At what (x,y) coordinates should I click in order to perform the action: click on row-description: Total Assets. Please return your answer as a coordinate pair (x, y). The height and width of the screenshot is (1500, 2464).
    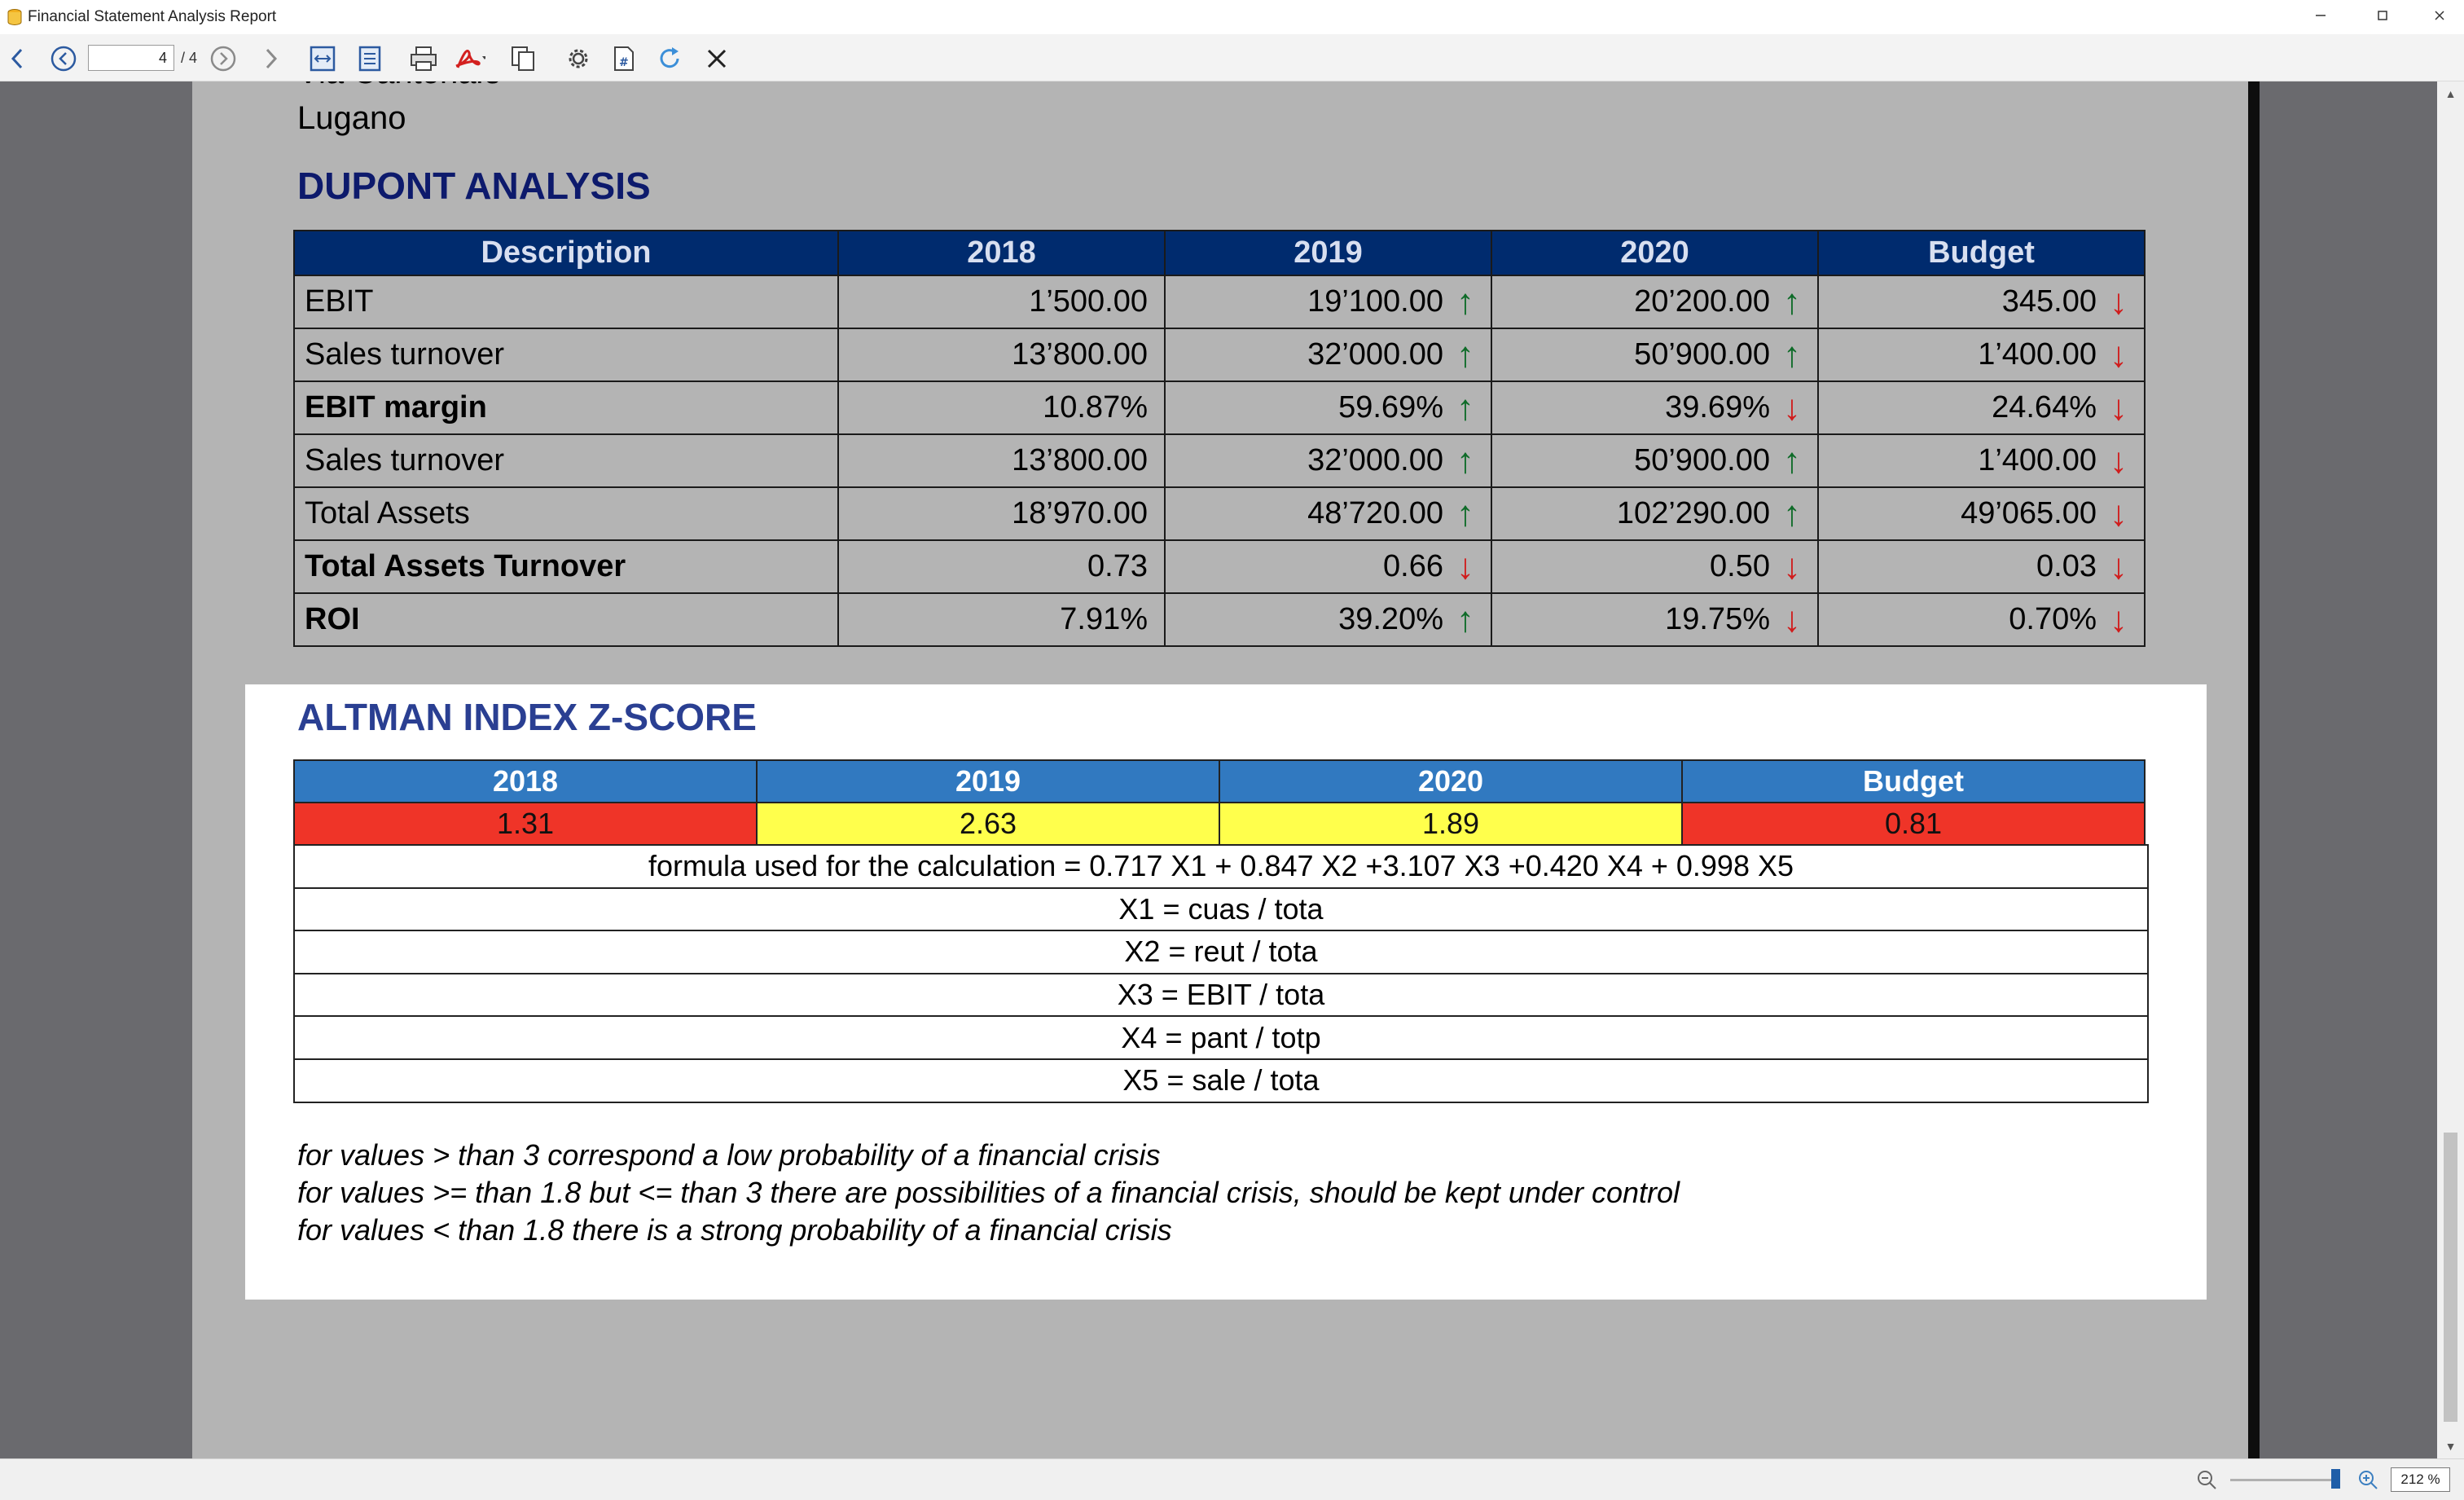
    Looking at the image, I should click on (566, 514).